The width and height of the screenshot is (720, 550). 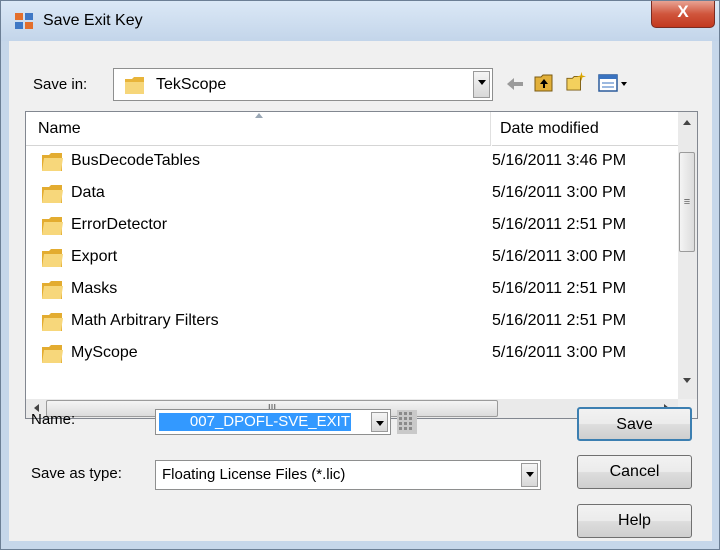 What do you see at coordinates (515, 84) in the screenshot?
I see `back-arrow-icon` at bounding box center [515, 84].